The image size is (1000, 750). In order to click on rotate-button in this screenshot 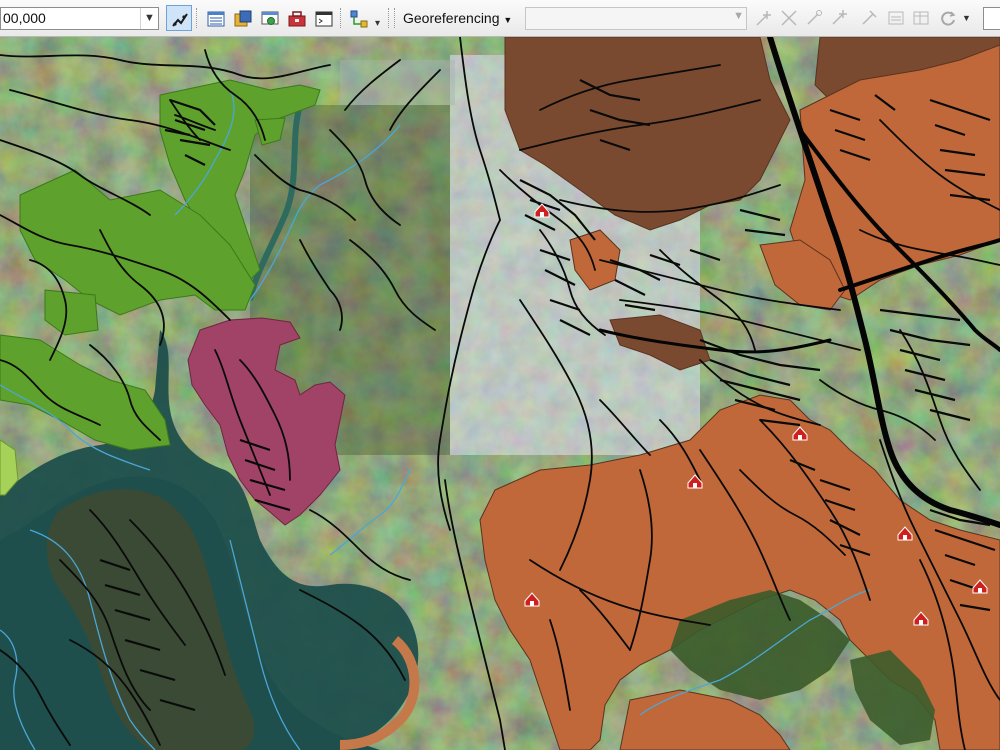, I will do `click(948, 18)`.